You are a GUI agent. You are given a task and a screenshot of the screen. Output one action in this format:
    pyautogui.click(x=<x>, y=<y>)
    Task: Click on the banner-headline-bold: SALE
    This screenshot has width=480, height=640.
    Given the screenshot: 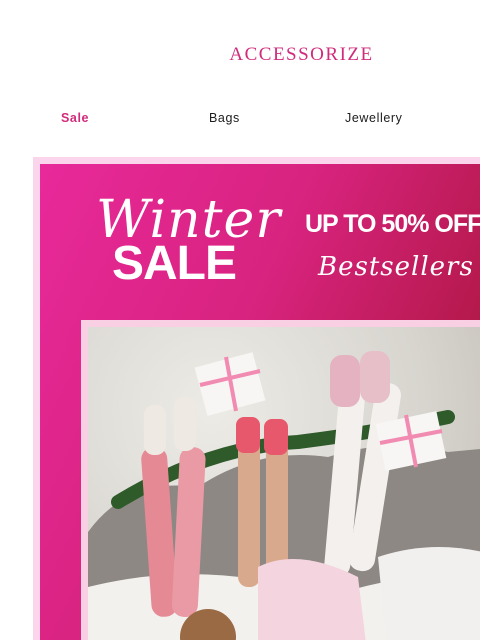 What is the action you would take?
    pyautogui.click(x=174, y=263)
    